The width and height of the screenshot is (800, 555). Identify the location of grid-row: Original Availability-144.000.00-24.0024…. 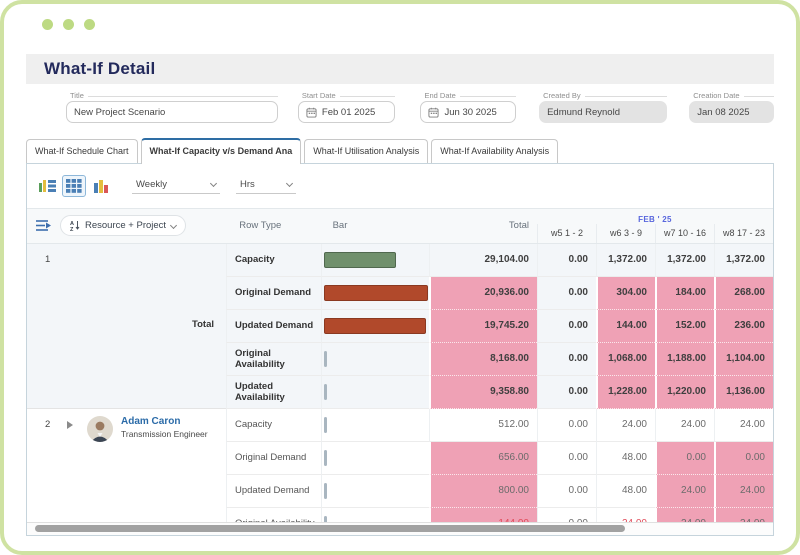
(499, 515).